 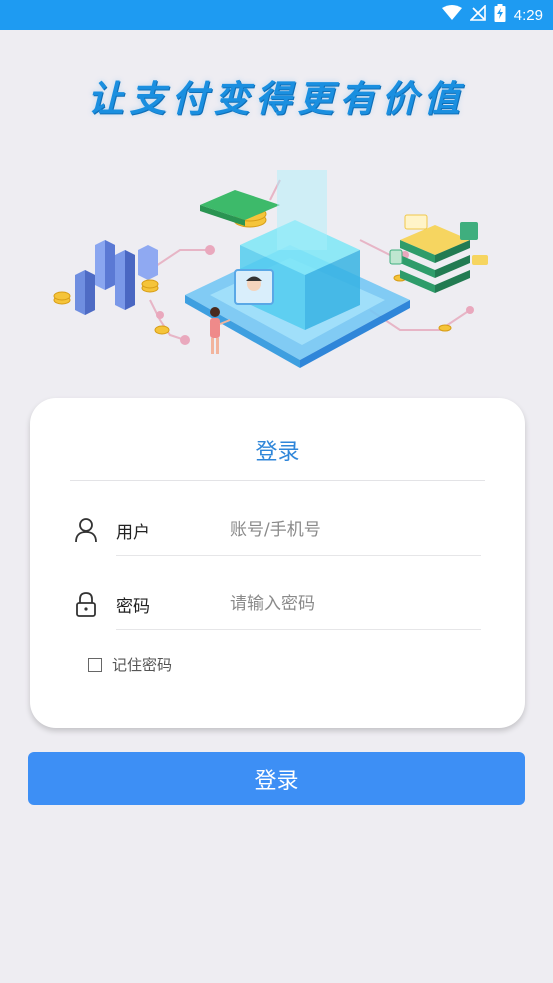 What do you see at coordinates (276, 99) in the screenshot?
I see `slogan-text: 让支付变得更有价值` at bounding box center [276, 99].